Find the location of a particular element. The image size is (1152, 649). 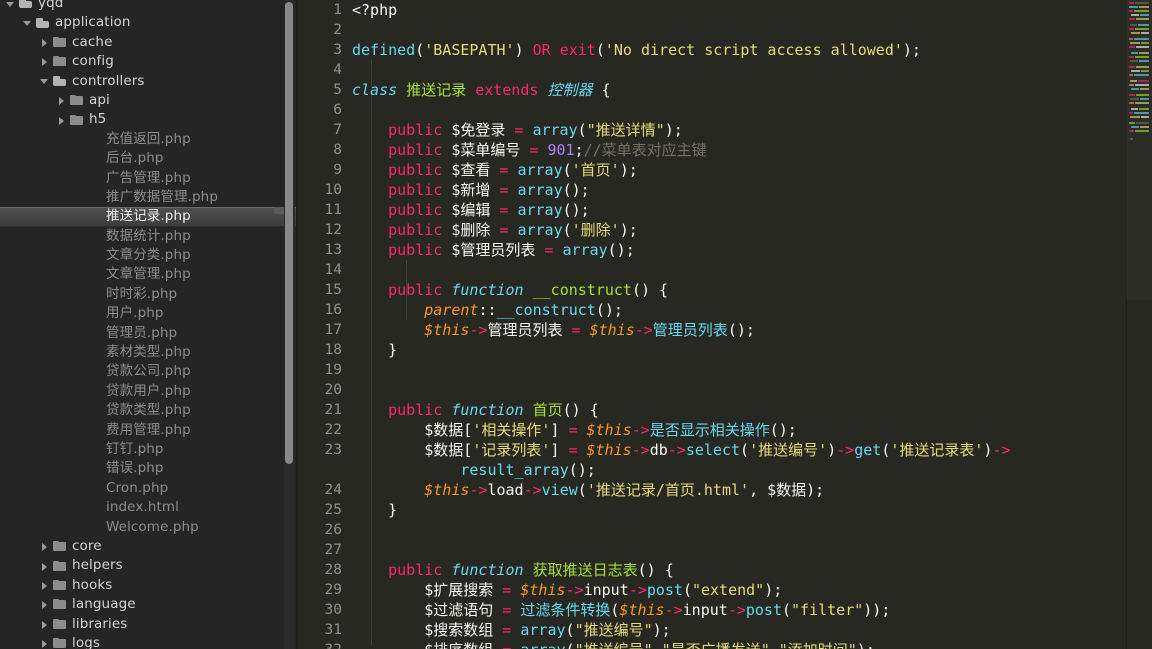

tree-folder-row: language is located at coordinates (148, 604).